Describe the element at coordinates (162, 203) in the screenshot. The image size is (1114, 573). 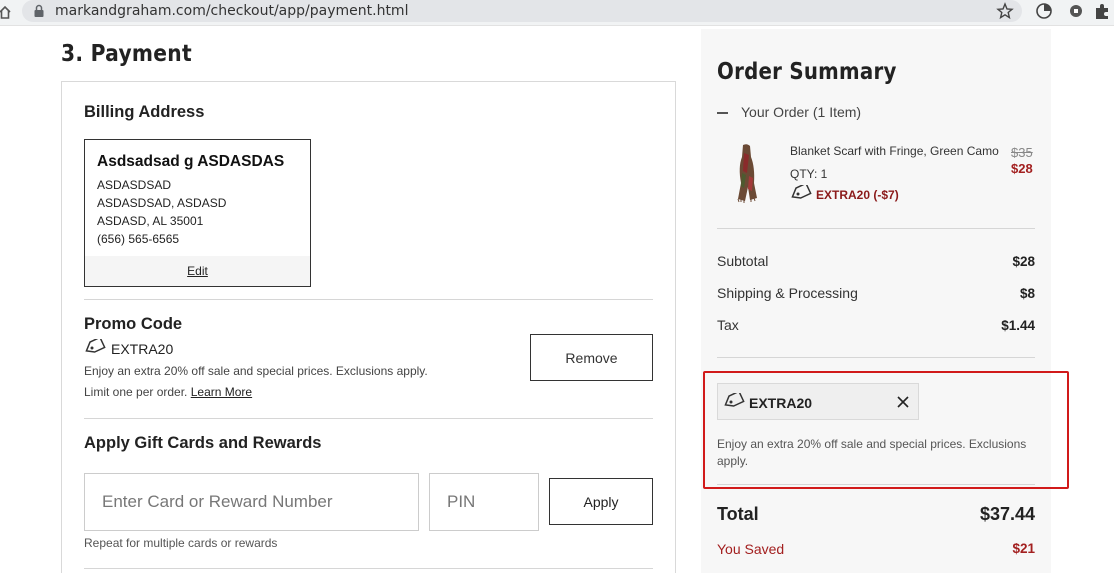
I see `address-line: ASDASDSAD, ASDASD` at that location.